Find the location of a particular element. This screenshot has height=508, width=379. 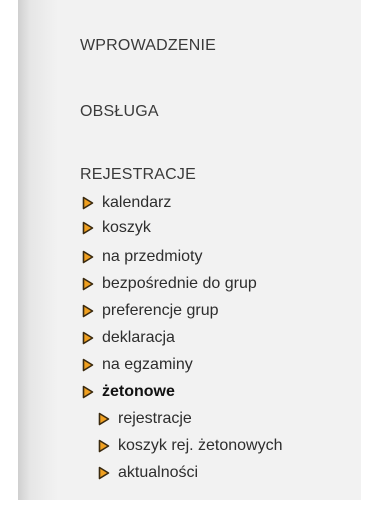

menu-section-rejestracje: REJESTRACJE is located at coordinates (138, 175).